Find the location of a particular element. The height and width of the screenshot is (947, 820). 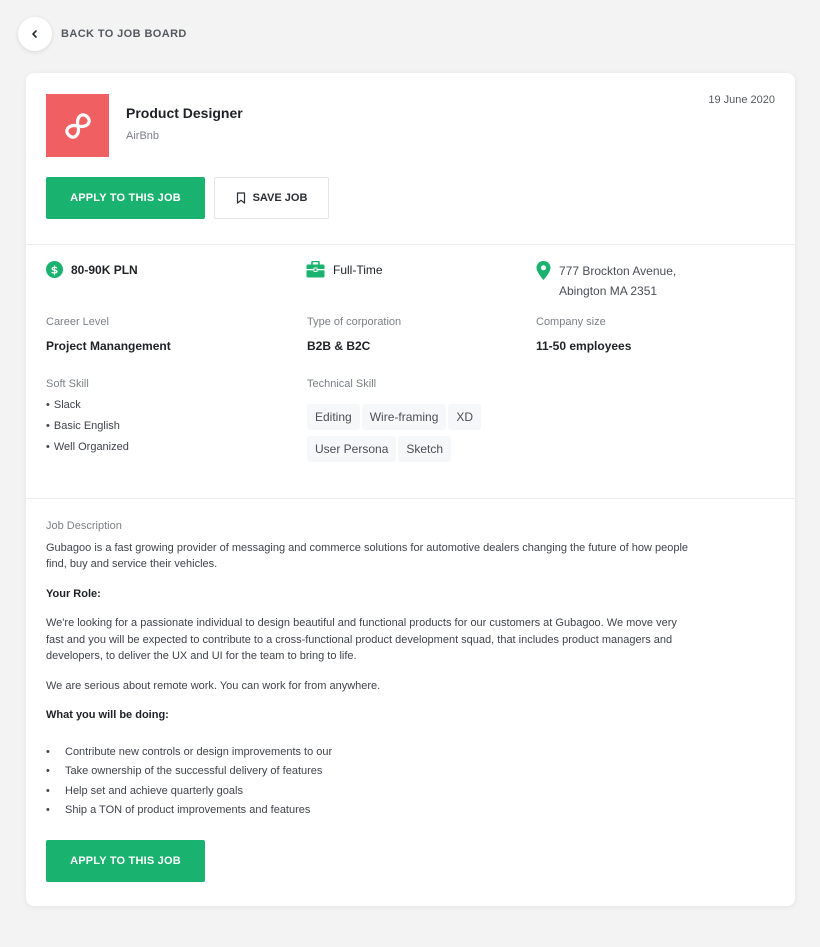

company-name: AirBnb is located at coordinates (143, 136).